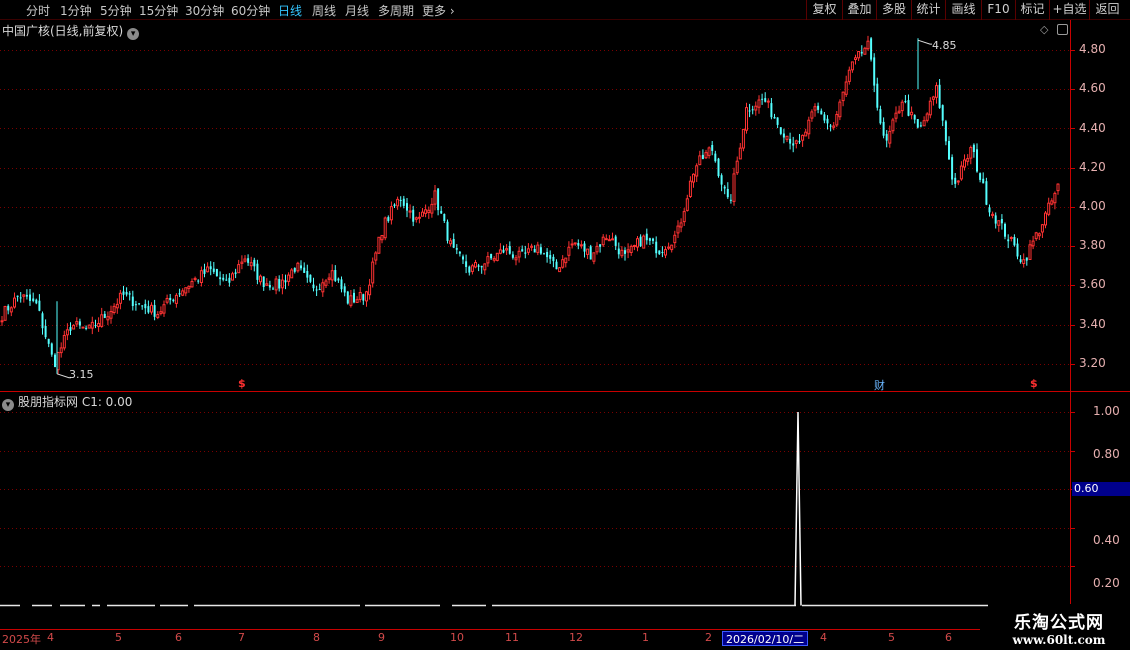 Image resolution: width=1130 pixels, height=650 pixels. Describe the element at coordinates (1101, 511) in the screenshot. I see `indicator-axis: 1.00 0.80 0.40 0.20` at that location.